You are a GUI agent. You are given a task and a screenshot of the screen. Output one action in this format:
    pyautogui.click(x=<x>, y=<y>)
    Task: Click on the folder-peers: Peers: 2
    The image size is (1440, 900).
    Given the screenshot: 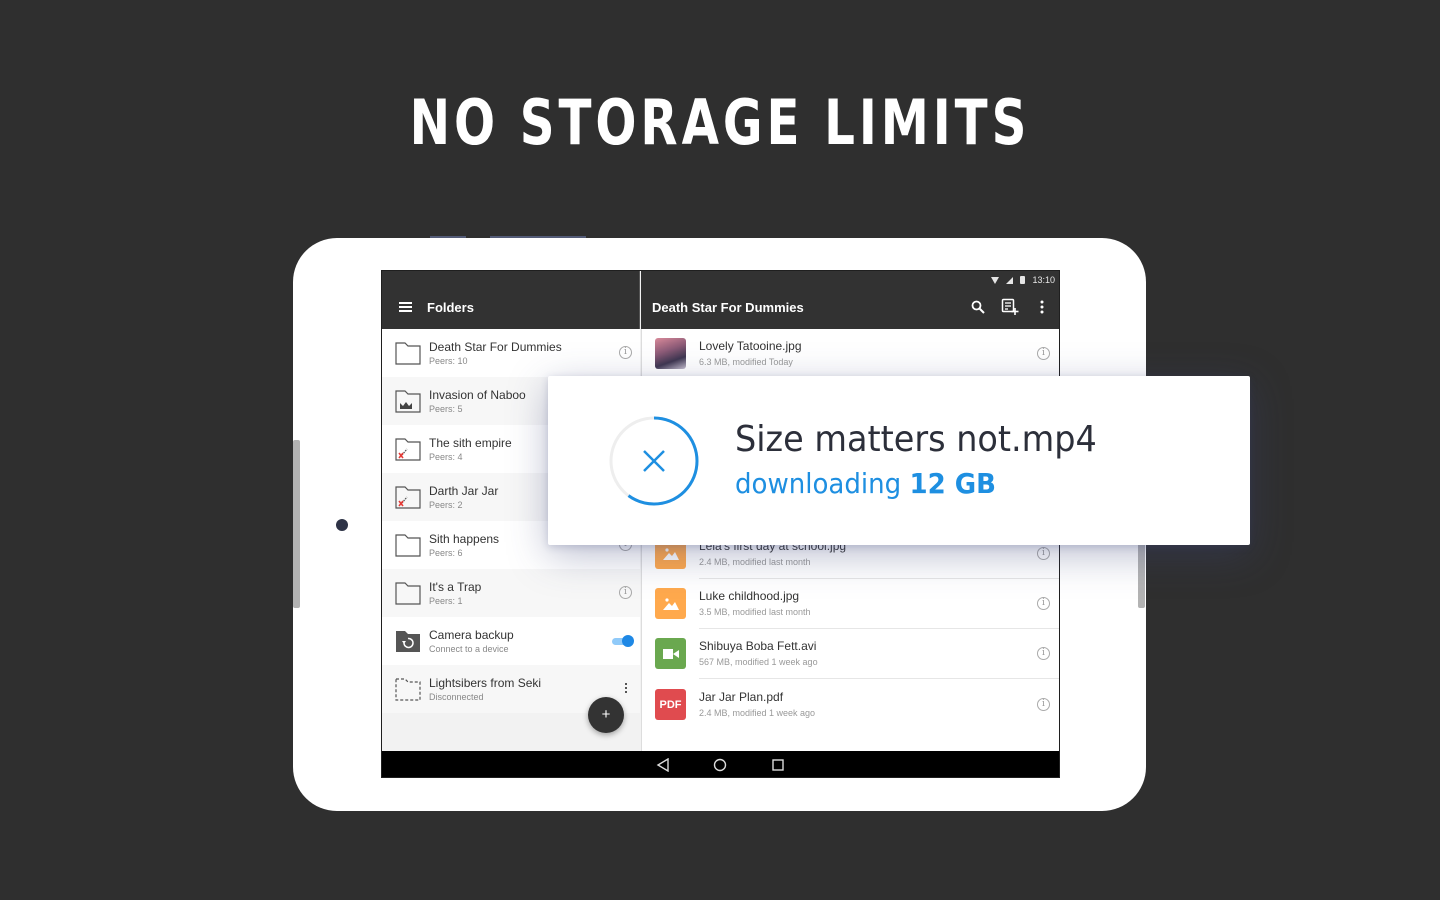 What is the action you would take?
    pyautogui.click(x=446, y=505)
    